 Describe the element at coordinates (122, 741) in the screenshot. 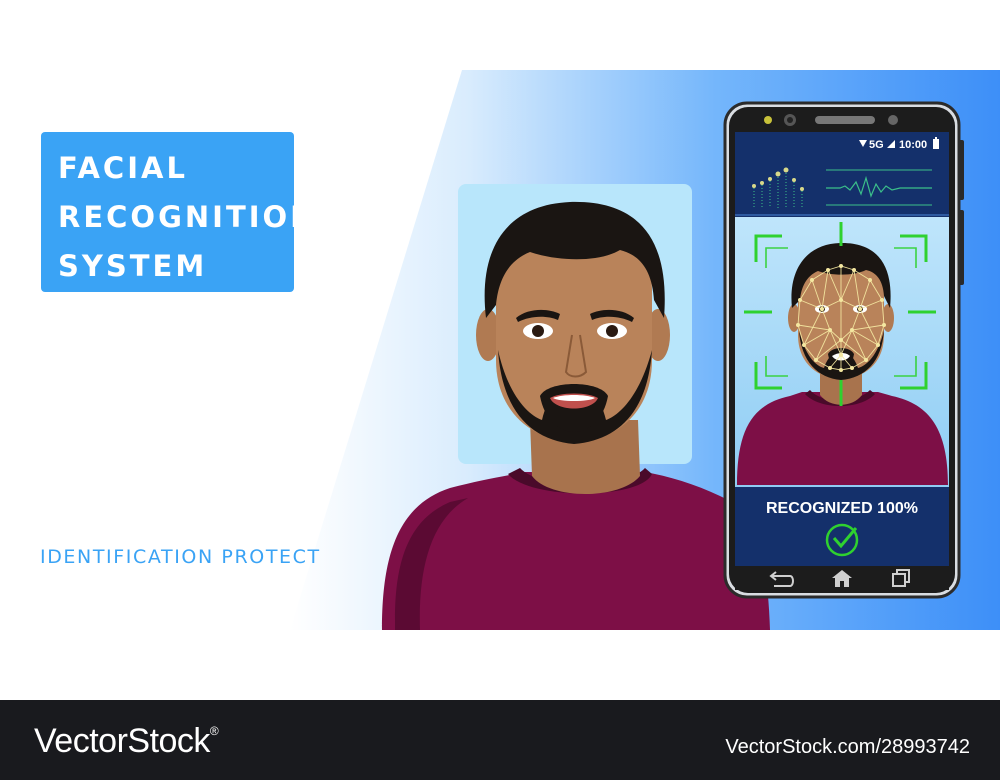

I see `brand-name: VectorStock` at that location.